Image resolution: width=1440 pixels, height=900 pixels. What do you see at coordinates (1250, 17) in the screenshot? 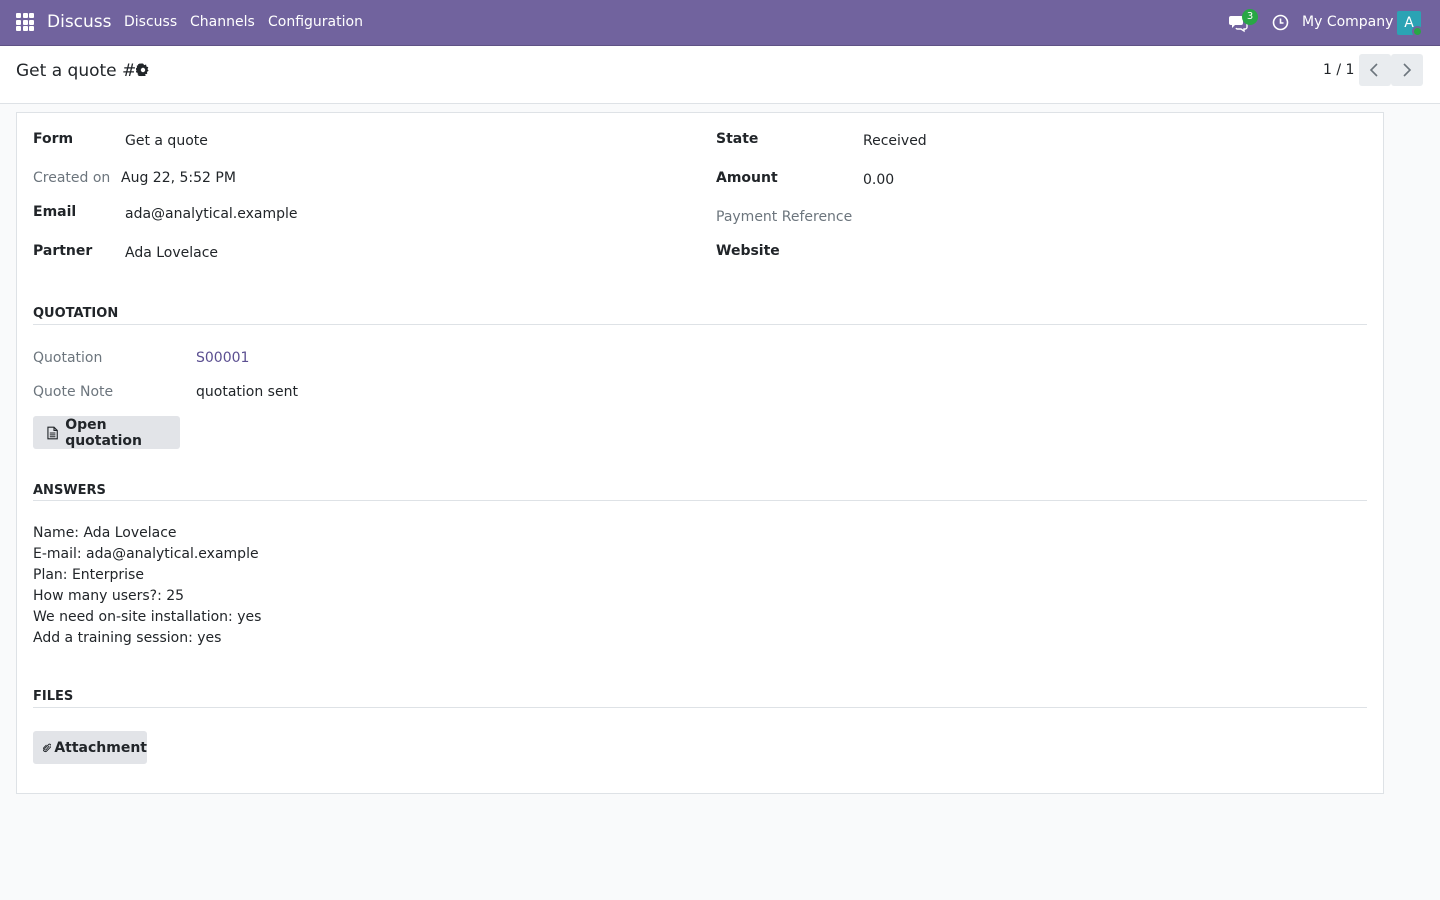
I see `chat-count-badge: 3` at bounding box center [1250, 17].